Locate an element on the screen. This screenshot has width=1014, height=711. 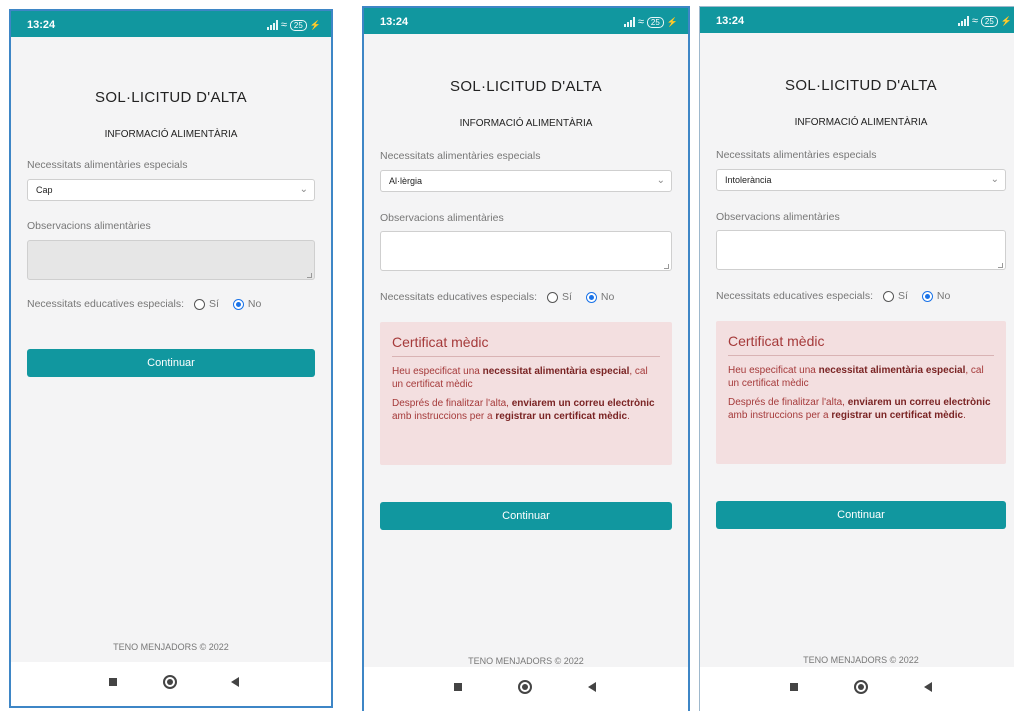
diet-select: Intolerància ⌄ is located at coordinates (861, 180).